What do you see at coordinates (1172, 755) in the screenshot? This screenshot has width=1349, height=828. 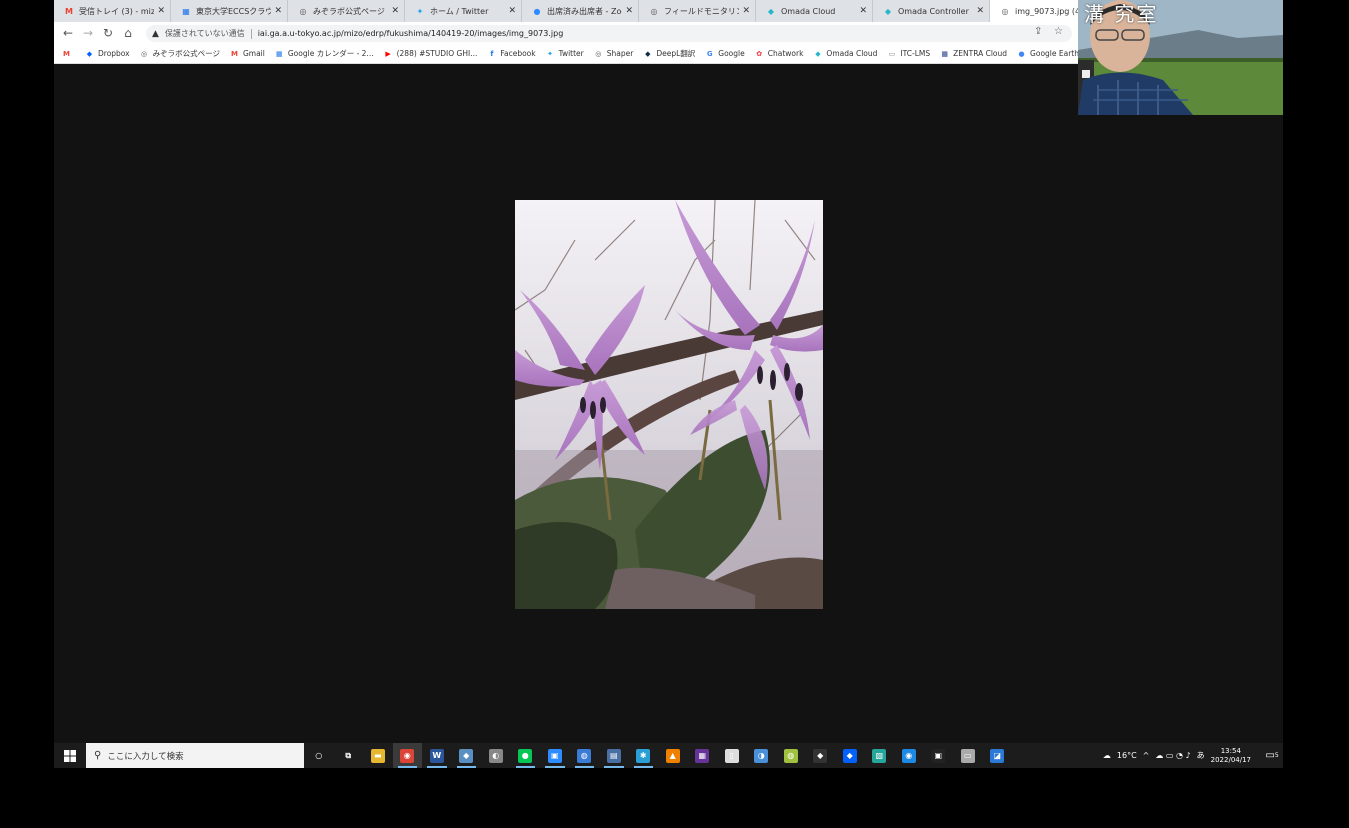 I see `tray-icons: ☁ ▭ ◔ ♪` at bounding box center [1172, 755].